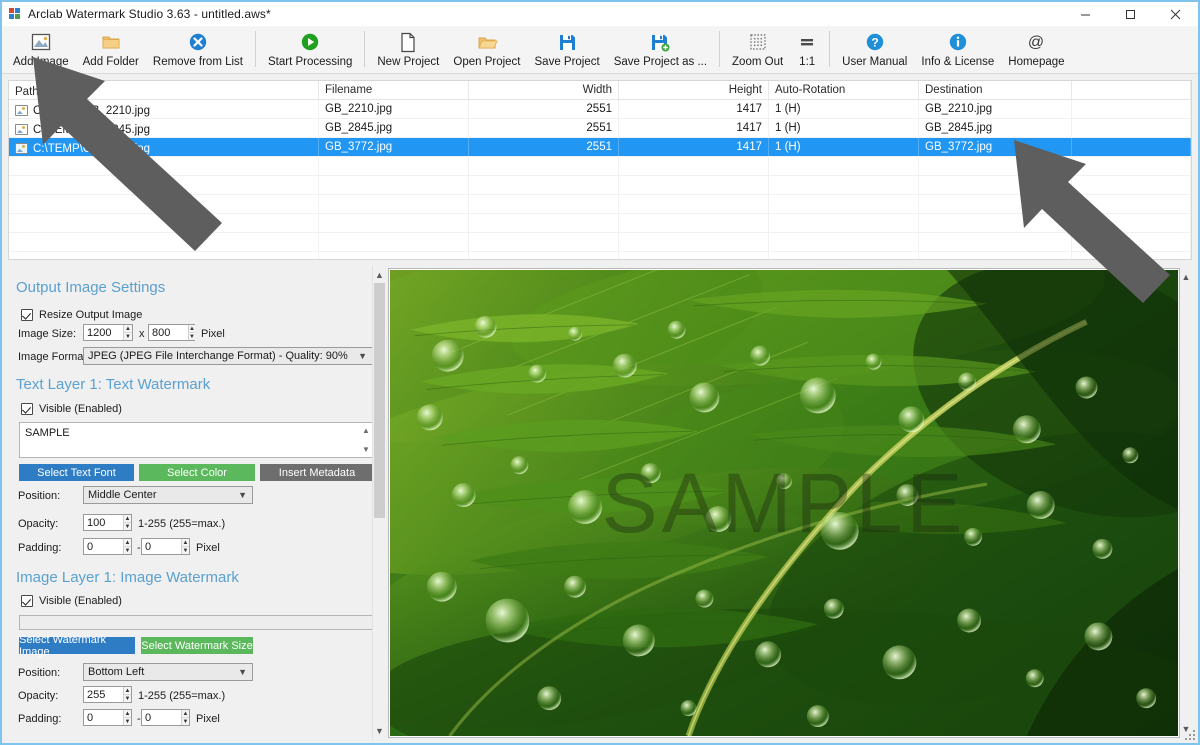  I want to click on column-header-filename: Filename, so click(394, 90).